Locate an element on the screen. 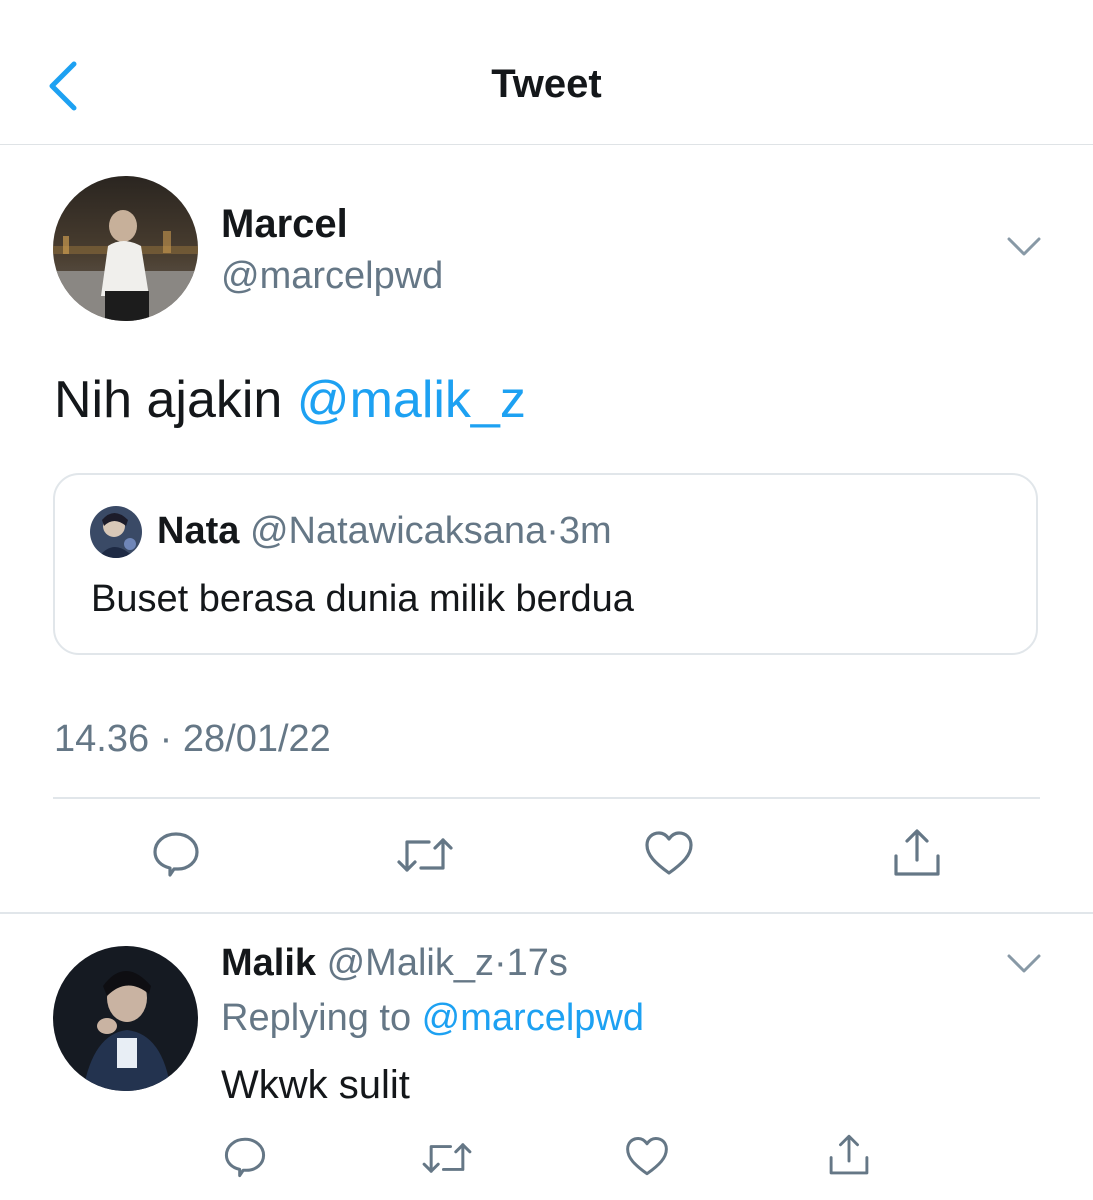 The height and width of the screenshot is (1200, 1093). quoted-avatar is located at coordinates (116, 532).